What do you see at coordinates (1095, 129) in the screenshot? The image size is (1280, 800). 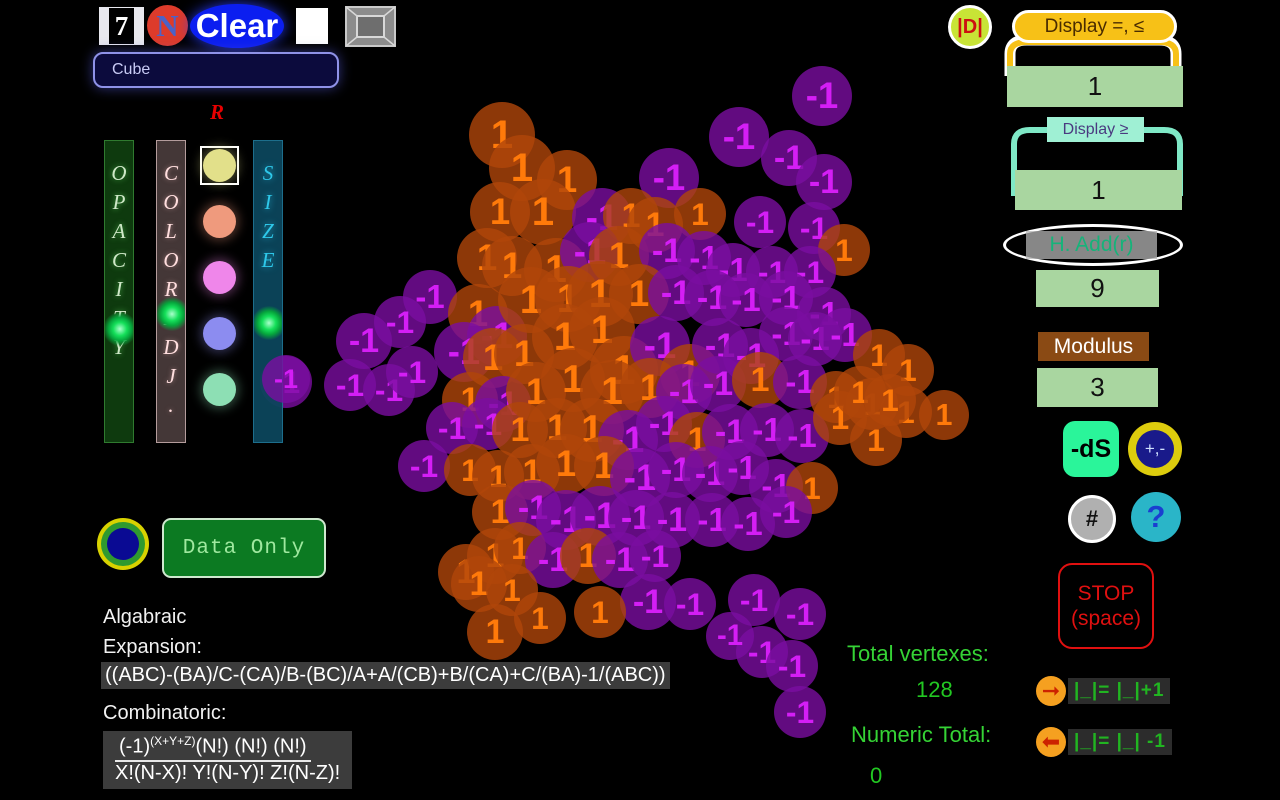 I see `display-ge-label: Display ≥` at bounding box center [1095, 129].